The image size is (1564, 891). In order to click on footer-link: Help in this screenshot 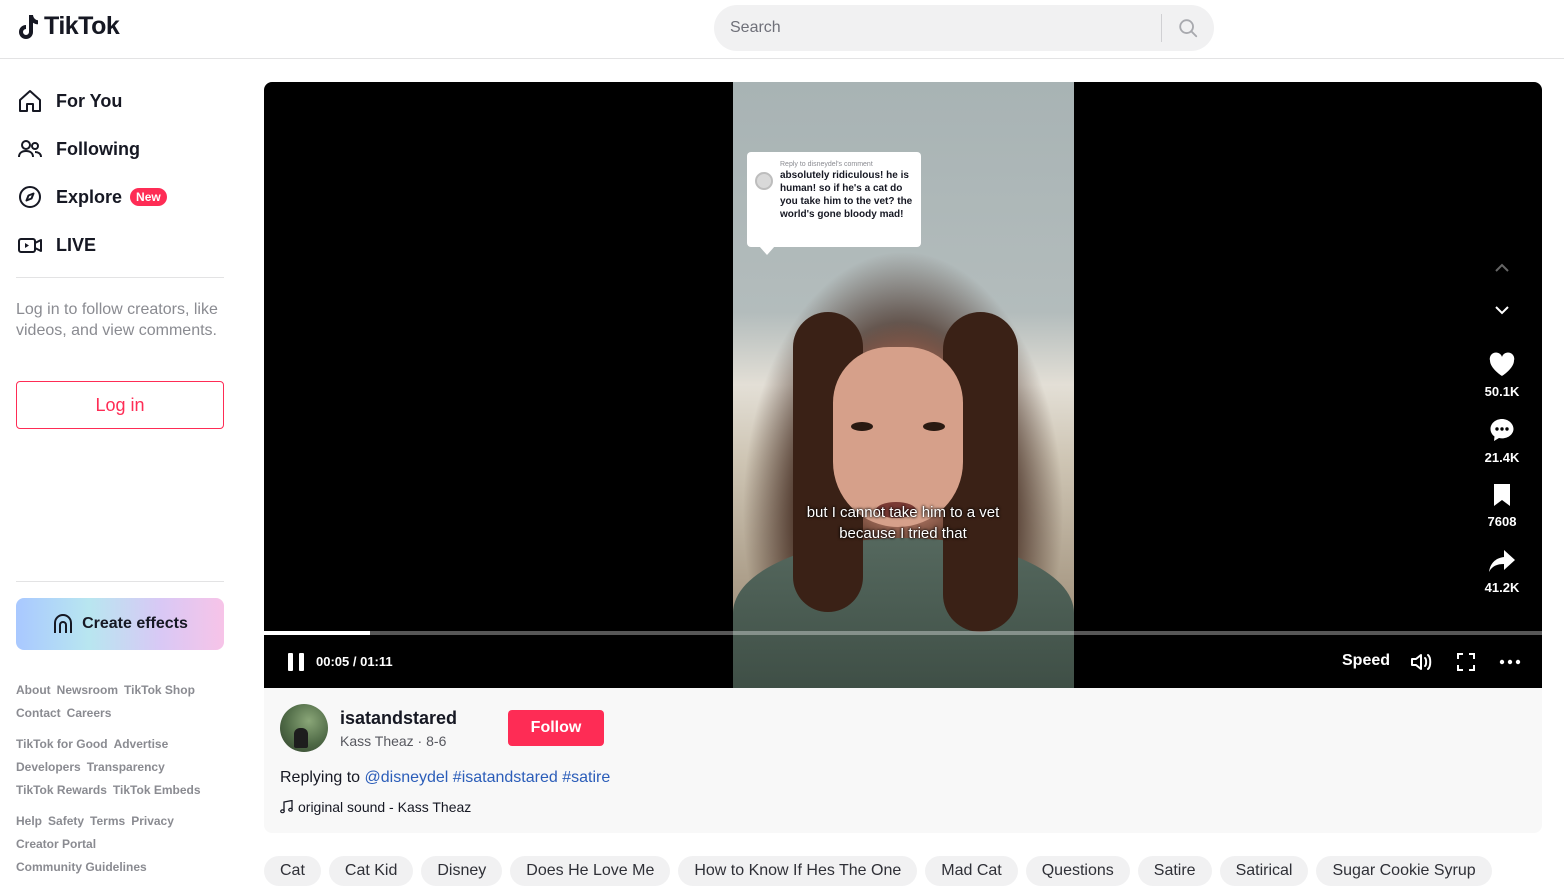, I will do `click(29, 821)`.